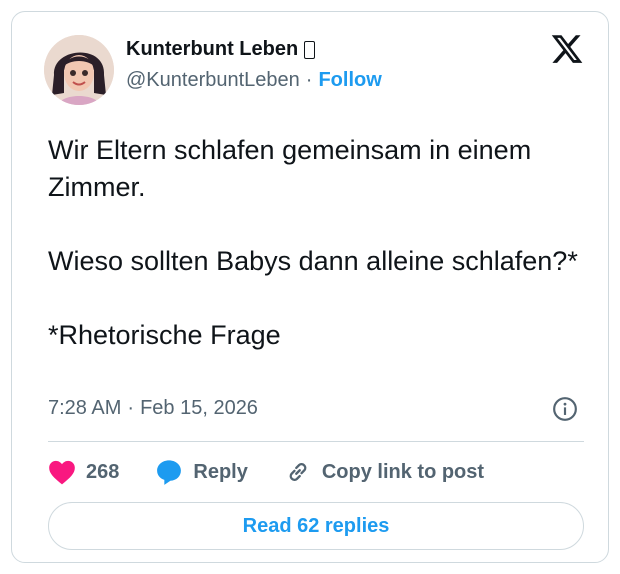 The image size is (620, 574). I want to click on author-handle-row: @KunterbuntLeben · Follow, so click(254, 80).